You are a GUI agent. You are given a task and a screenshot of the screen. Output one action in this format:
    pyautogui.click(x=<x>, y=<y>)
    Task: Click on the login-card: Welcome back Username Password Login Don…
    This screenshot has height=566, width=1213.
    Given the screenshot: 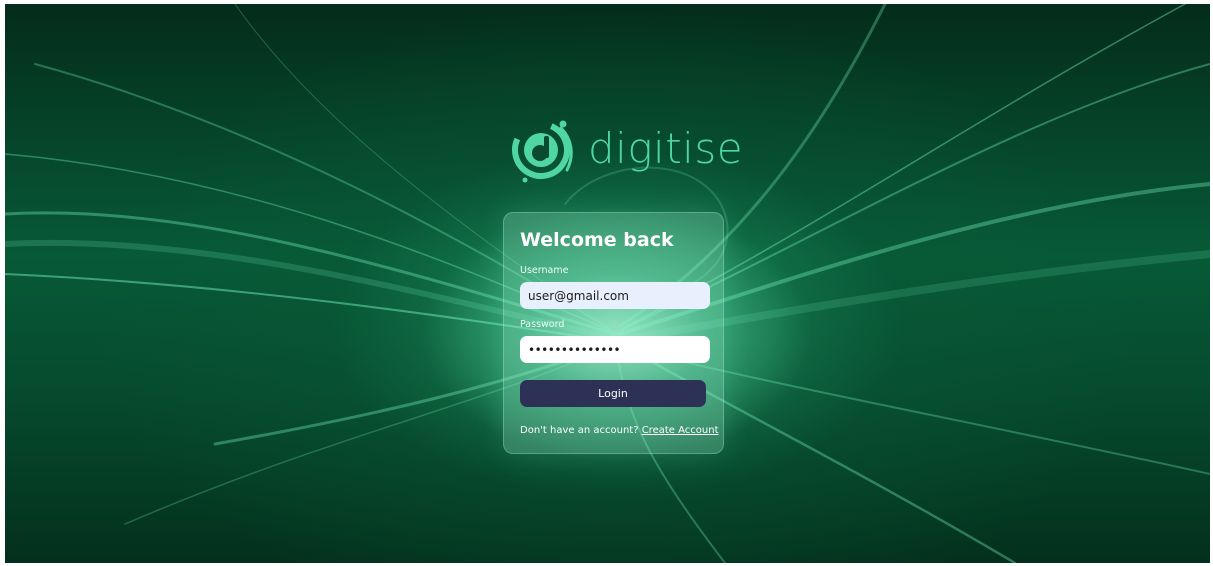 What is the action you would take?
    pyautogui.click(x=613, y=333)
    